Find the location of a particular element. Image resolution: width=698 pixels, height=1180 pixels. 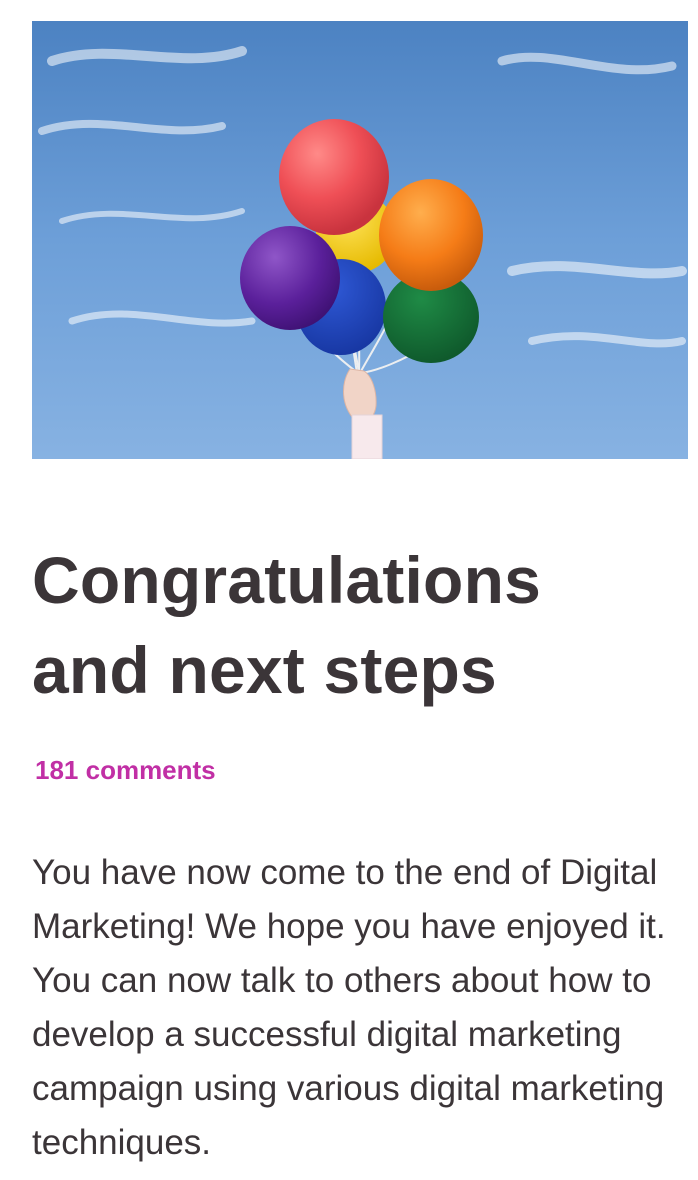

page-title: Congratulations and next steps is located at coordinates (286, 625).